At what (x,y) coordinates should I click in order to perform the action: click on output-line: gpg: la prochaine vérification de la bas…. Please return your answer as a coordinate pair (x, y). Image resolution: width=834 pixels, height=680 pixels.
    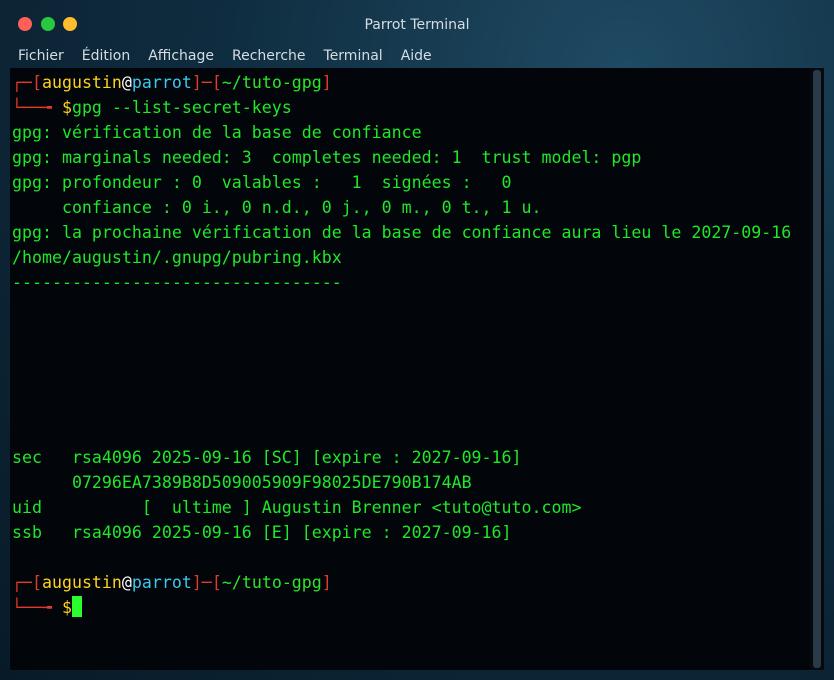
    Looking at the image, I should click on (402, 232).